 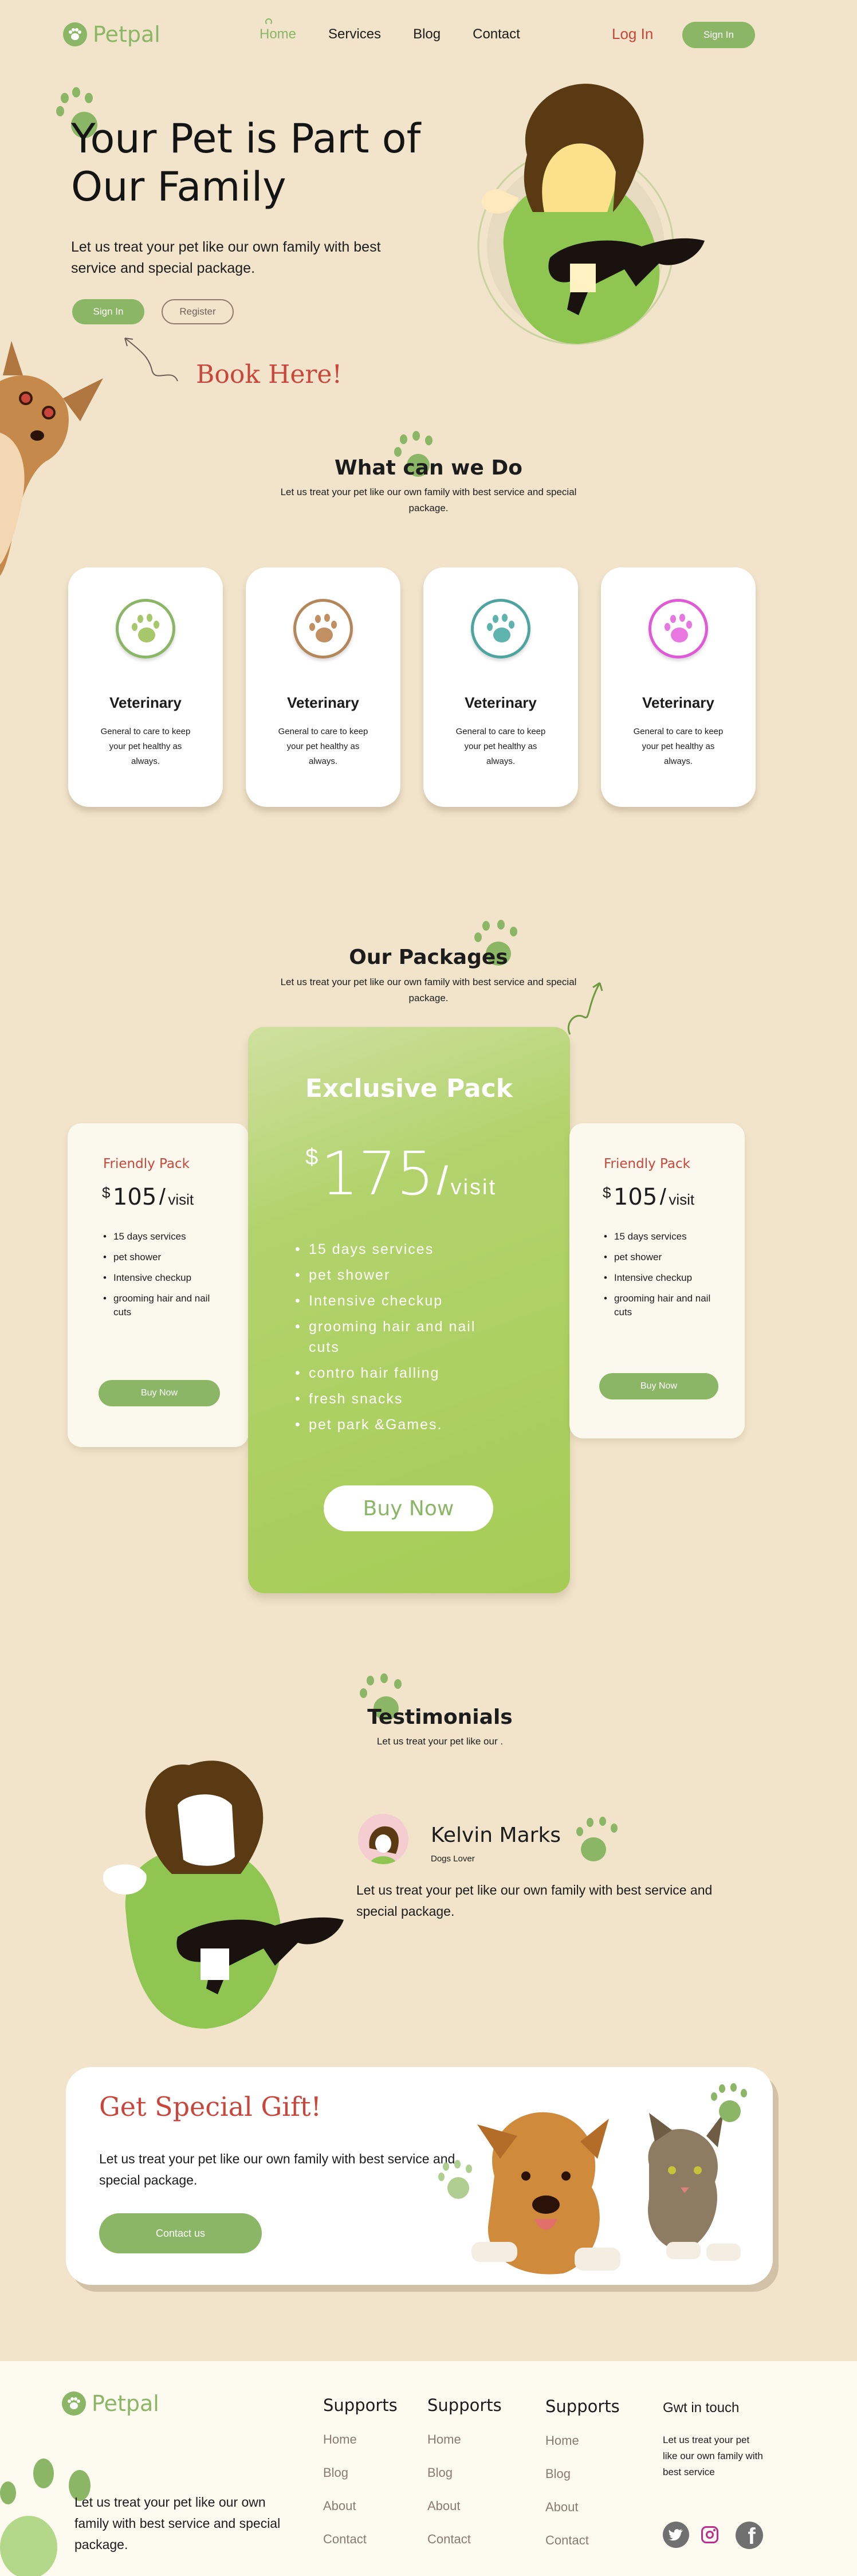 What do you see at coordinates (383, 1839) in the screenshot?
I see `avatar` at bounding box center [383, 1839].